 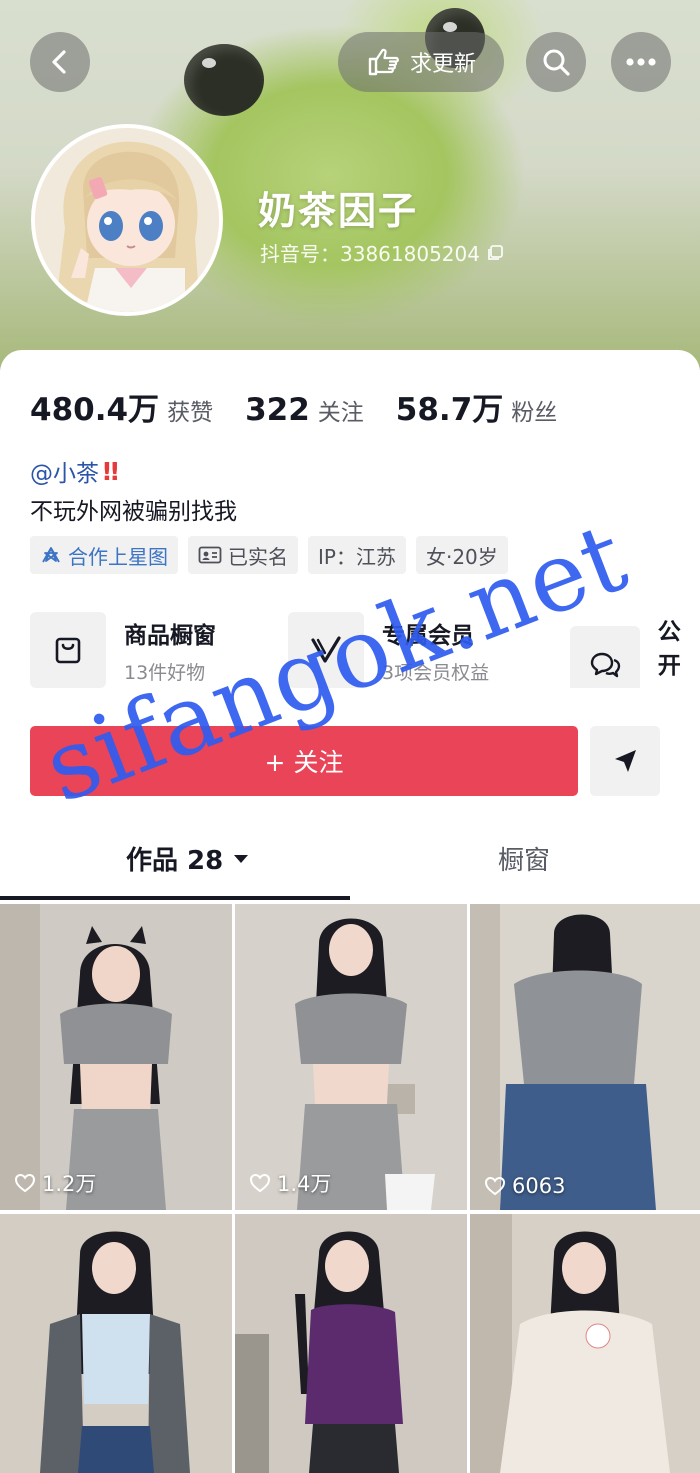 What do you see at coordinates (442, 64) in the screenshot?
I see `request-update-label: 求更新` at bounding box center [442, 64].